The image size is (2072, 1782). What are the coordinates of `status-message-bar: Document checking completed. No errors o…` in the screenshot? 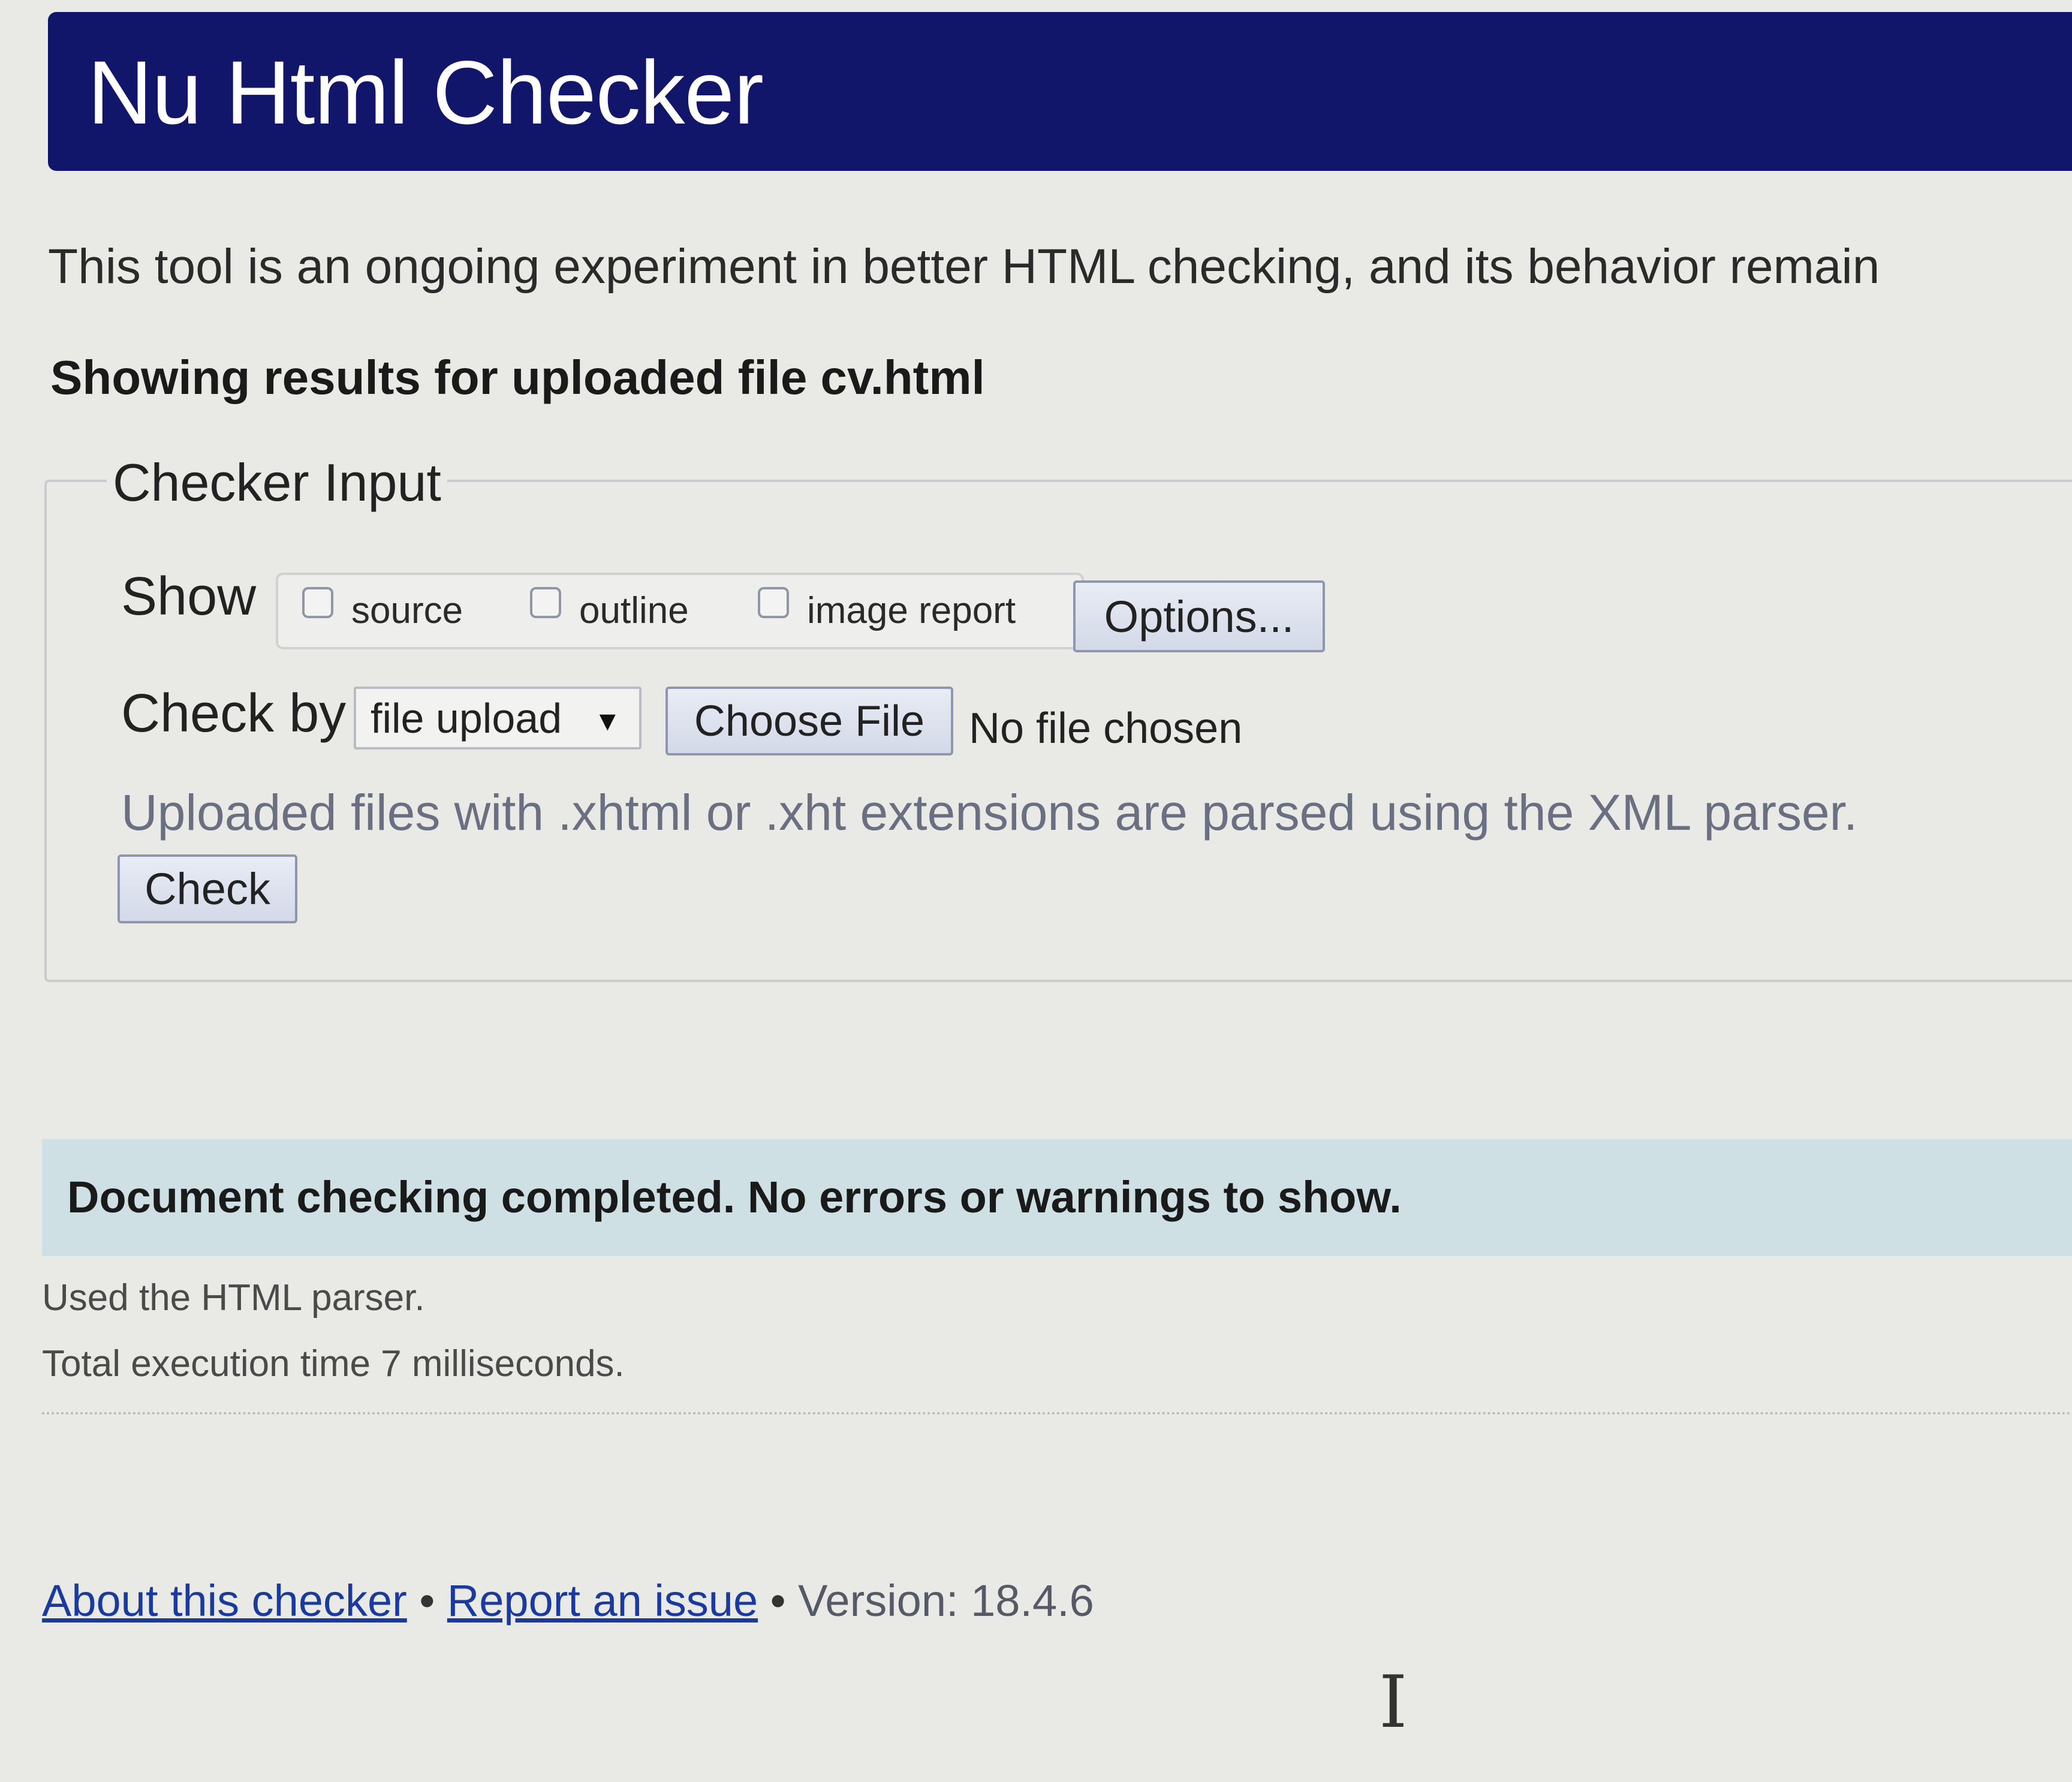 It's located at (1057, 1197).